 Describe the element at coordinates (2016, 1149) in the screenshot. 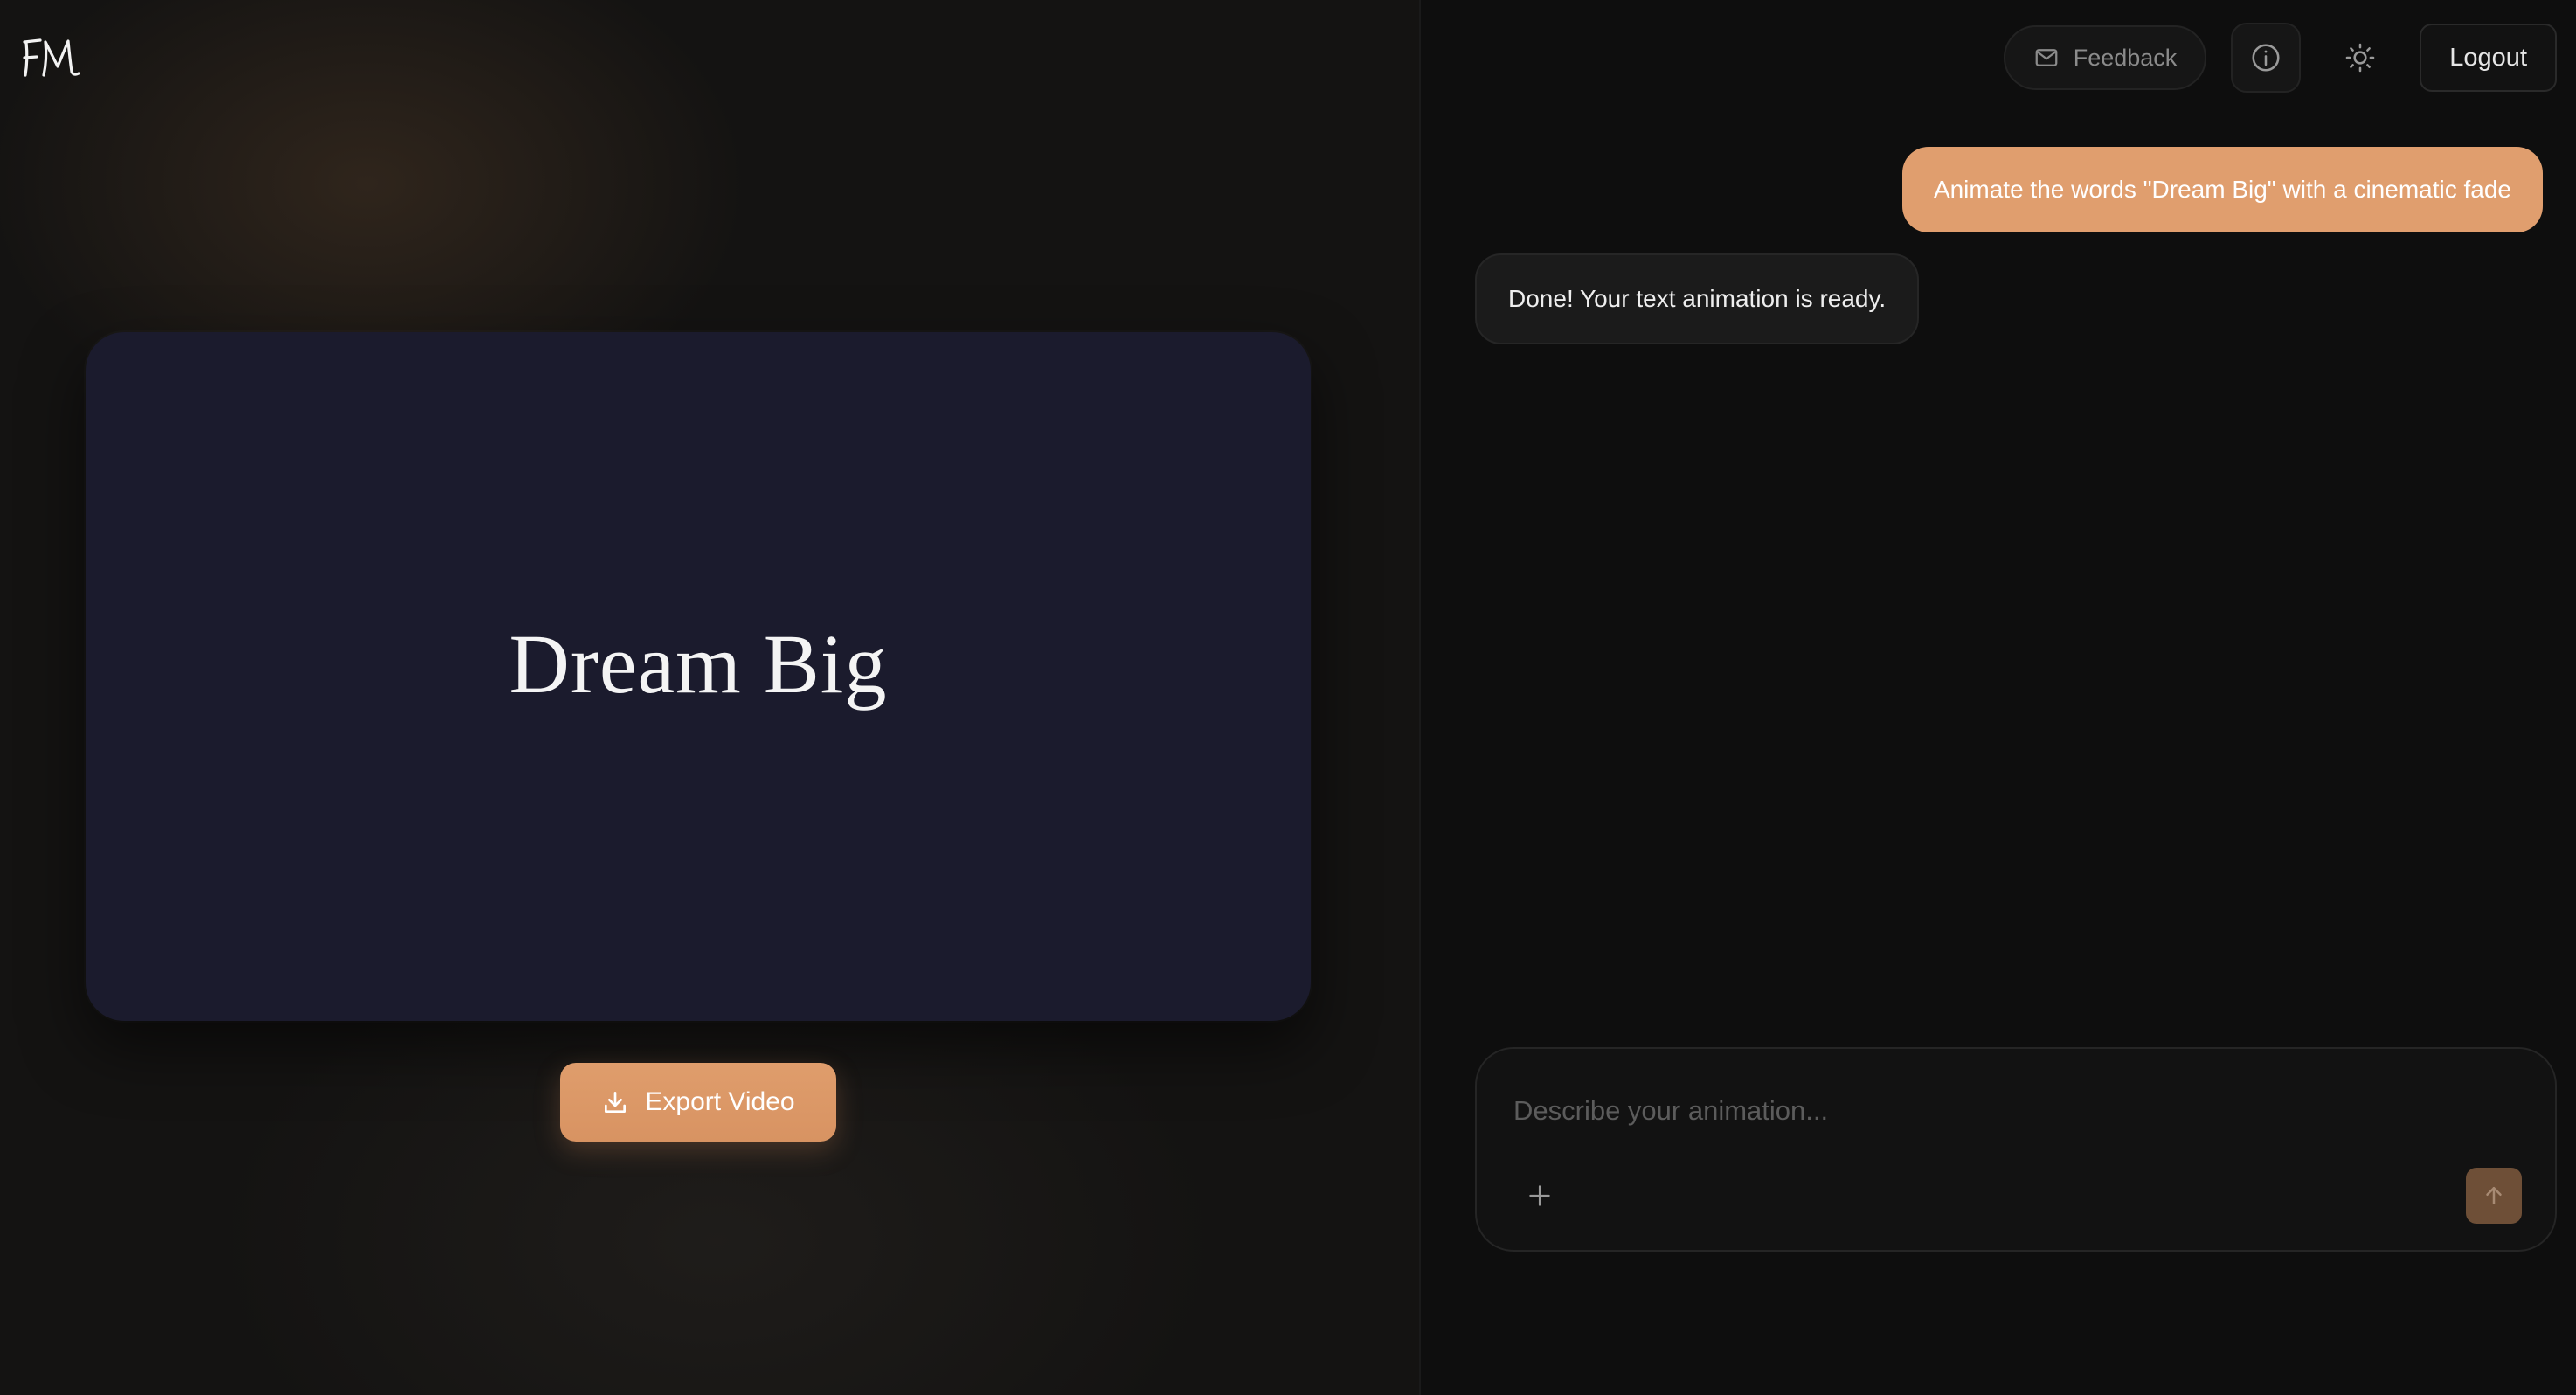

I see `chat-composer` at that location.